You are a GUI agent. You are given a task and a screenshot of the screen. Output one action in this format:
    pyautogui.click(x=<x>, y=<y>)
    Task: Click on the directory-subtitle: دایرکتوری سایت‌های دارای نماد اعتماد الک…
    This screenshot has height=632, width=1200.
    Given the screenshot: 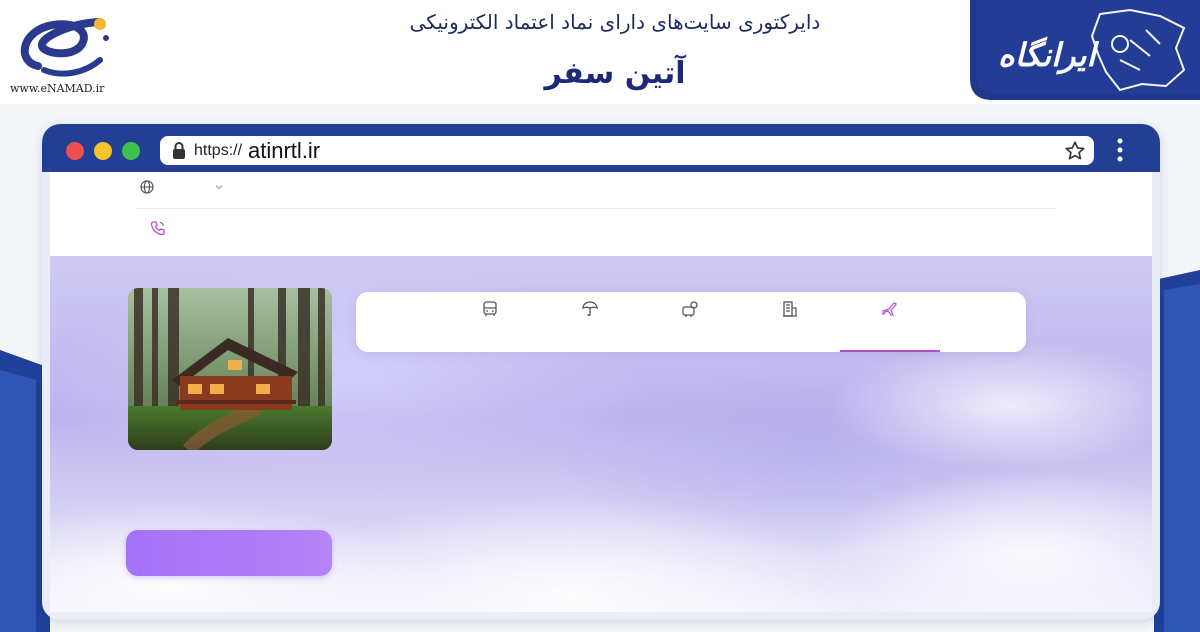 What is the action you would take?
    pyautogui.click(x=615, y=22)
    